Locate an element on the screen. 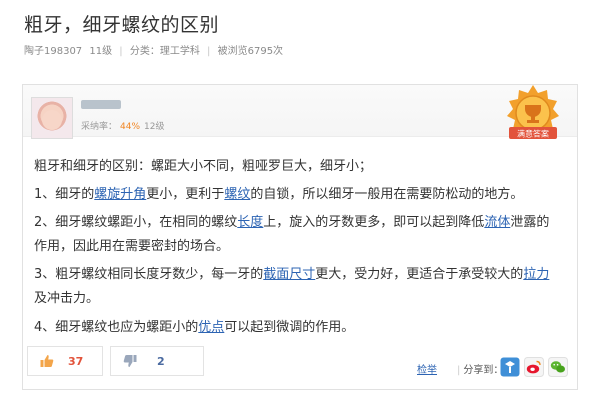 This screenshot has height=400, width=600. answer-text: 3、粗牙螺纹相同长度牙数少，每一牙的 is located at coordinates (149, 274).